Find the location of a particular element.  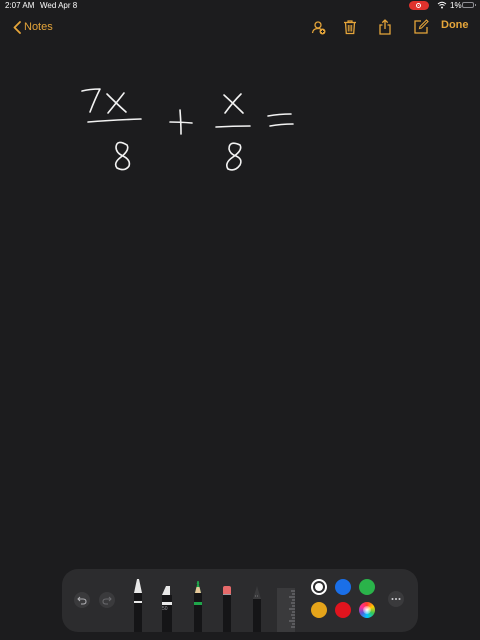

redo-icon is located at coordinates (107, 600).